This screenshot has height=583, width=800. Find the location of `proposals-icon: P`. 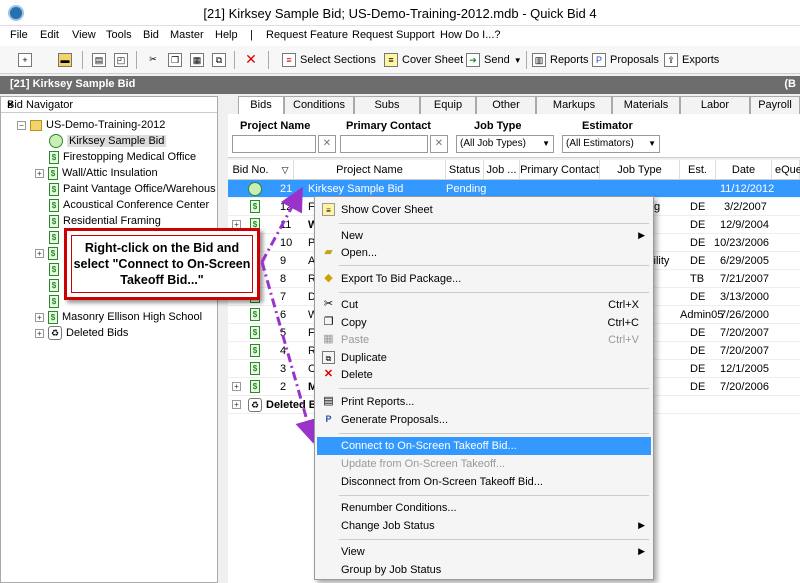

proposals-icon: P is located at coordinates (328, 419).